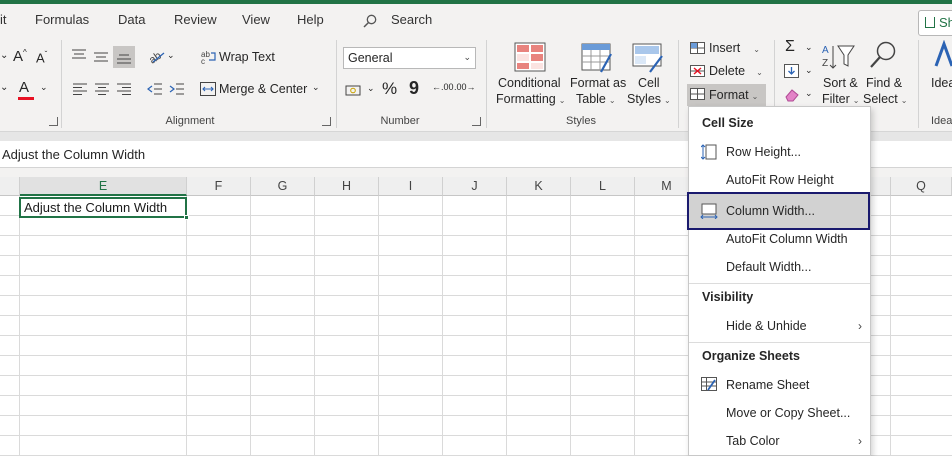 The image size is (952, 456). I want to click on tab-view: View, so click(256, 19).